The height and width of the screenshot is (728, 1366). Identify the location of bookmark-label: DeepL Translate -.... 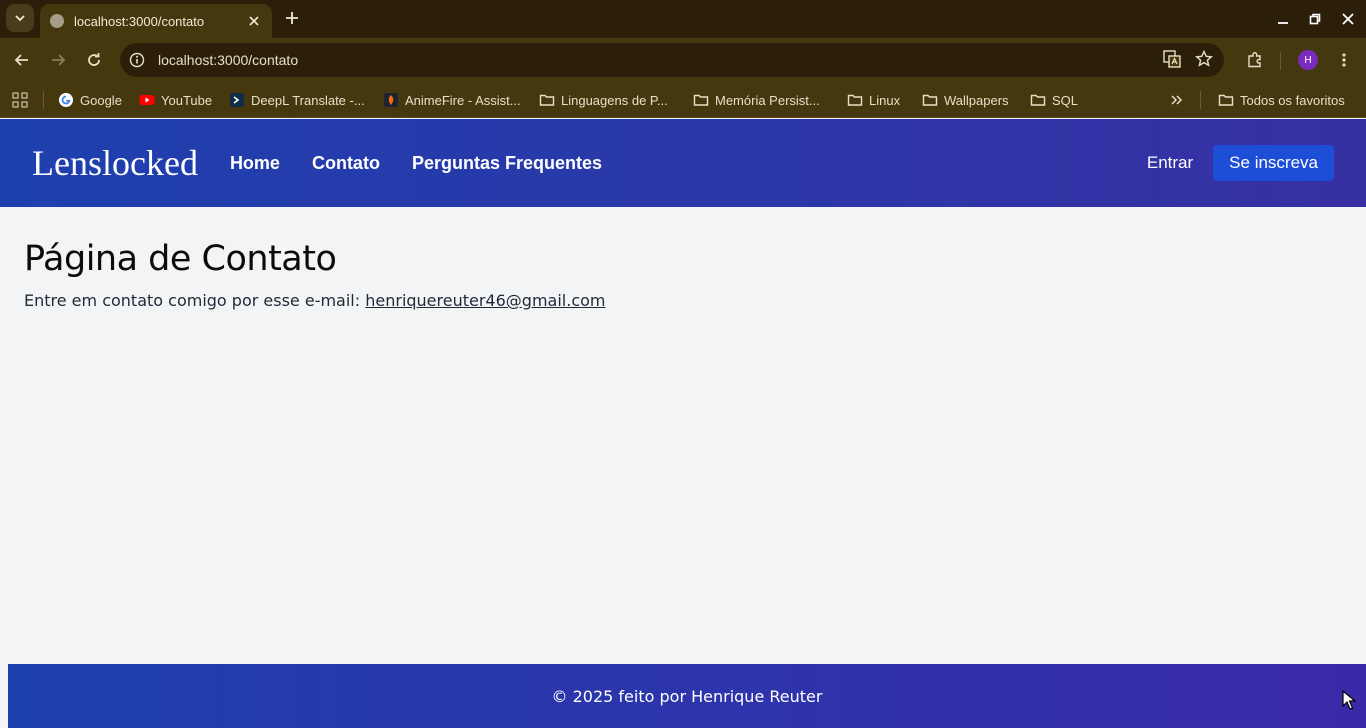
(308, 100).